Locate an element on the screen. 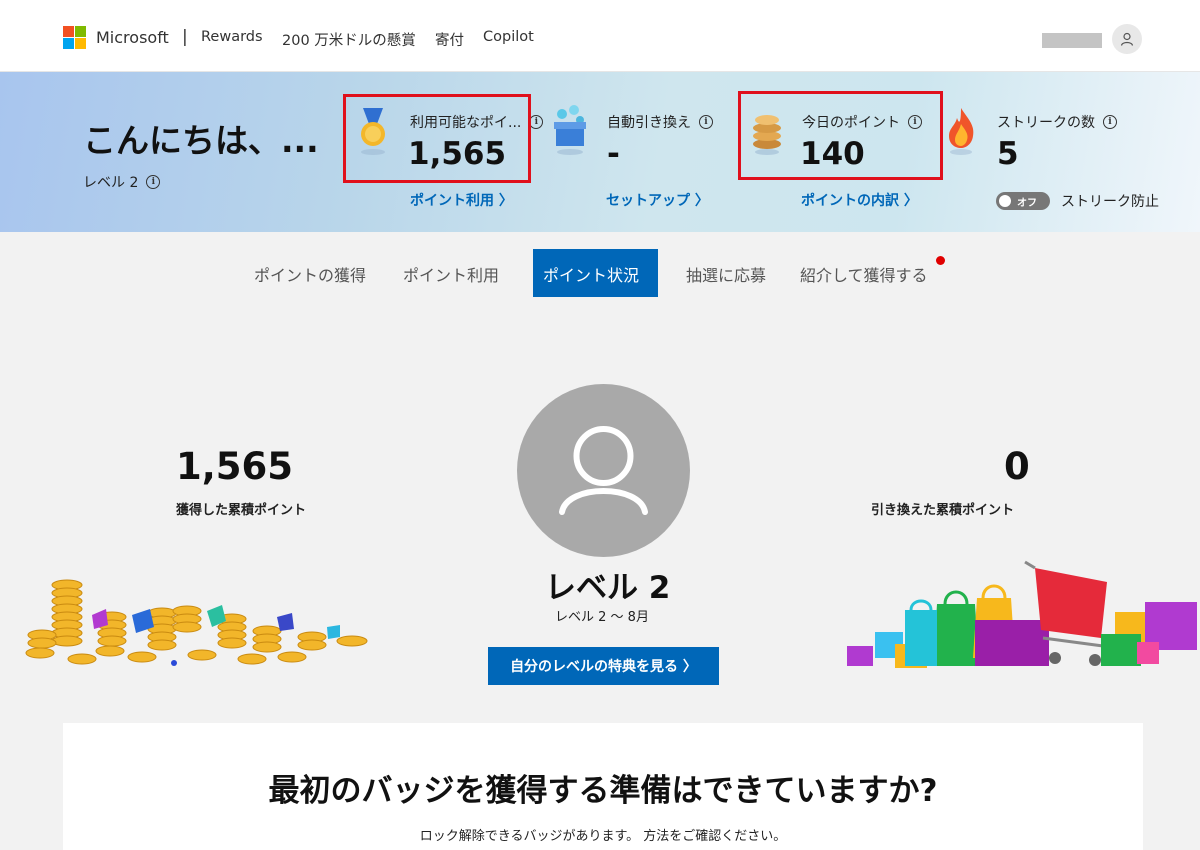  account-avatar-button is located at coordinates (1127, 39).